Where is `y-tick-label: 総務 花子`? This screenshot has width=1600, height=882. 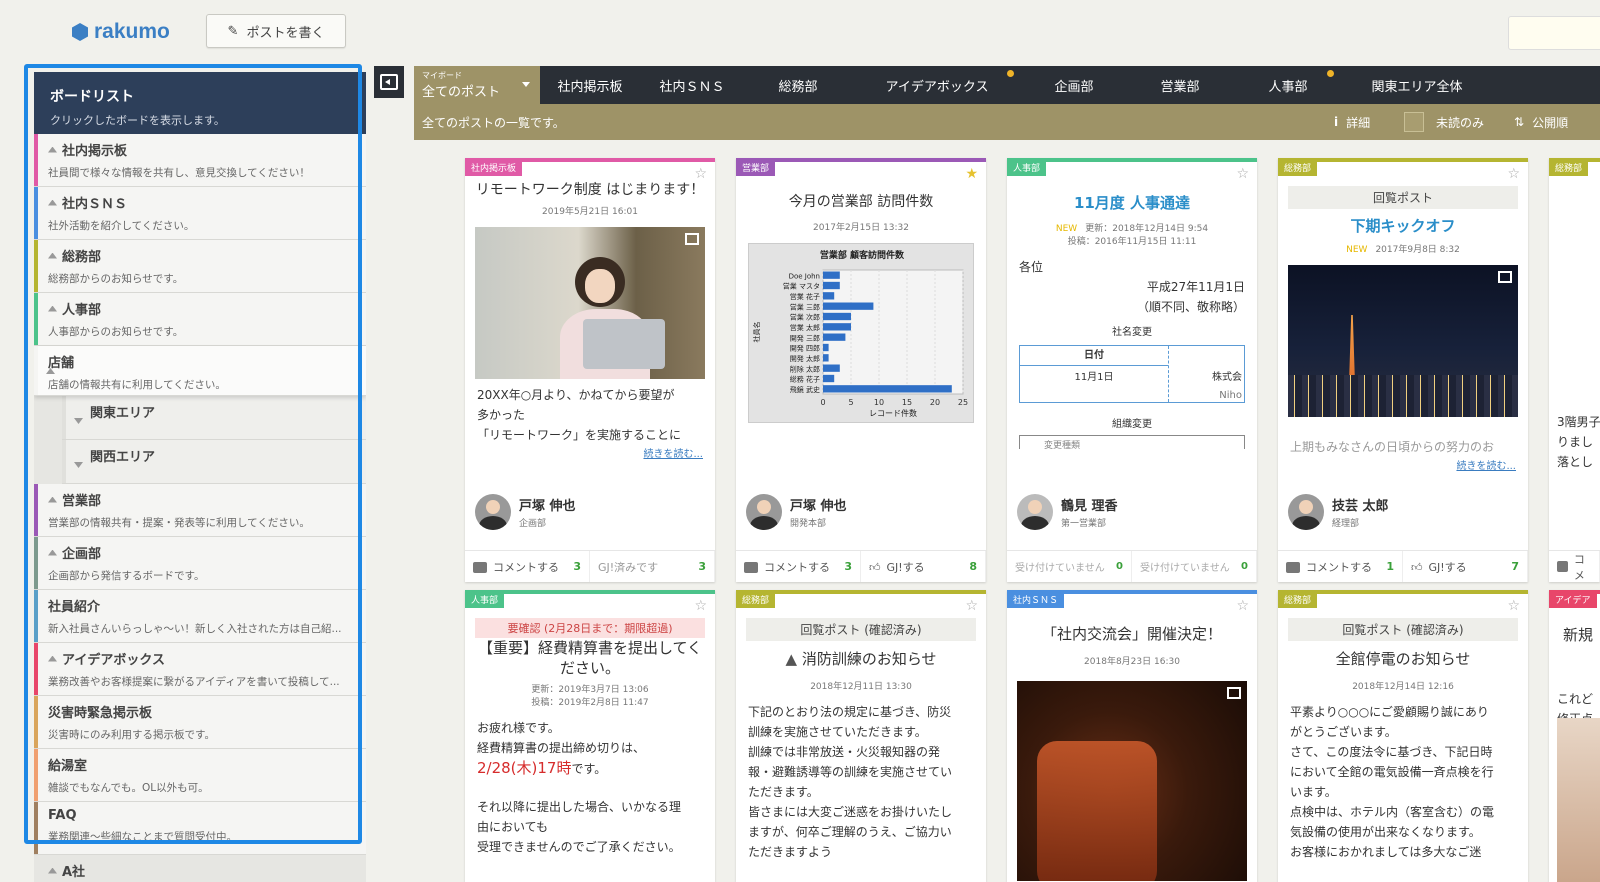 y-tick-label: 総務 花子 is located at coordinates (805, 379).